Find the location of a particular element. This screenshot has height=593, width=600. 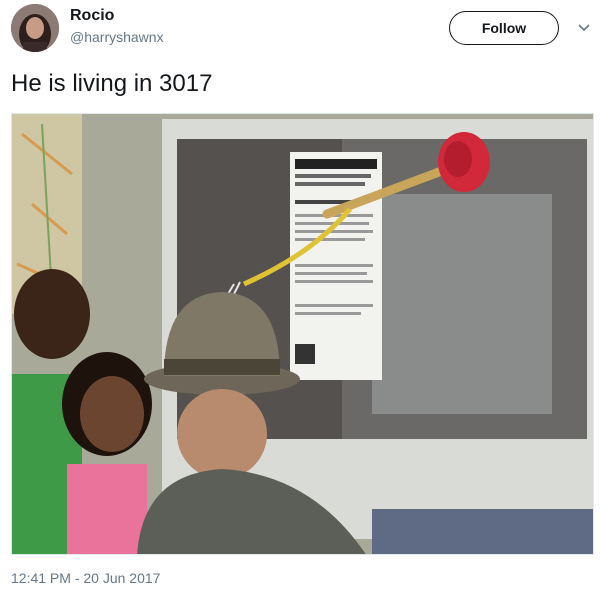

tweet-header: Rocio @harryshawnx Follow is located at coordinates (300, 30).